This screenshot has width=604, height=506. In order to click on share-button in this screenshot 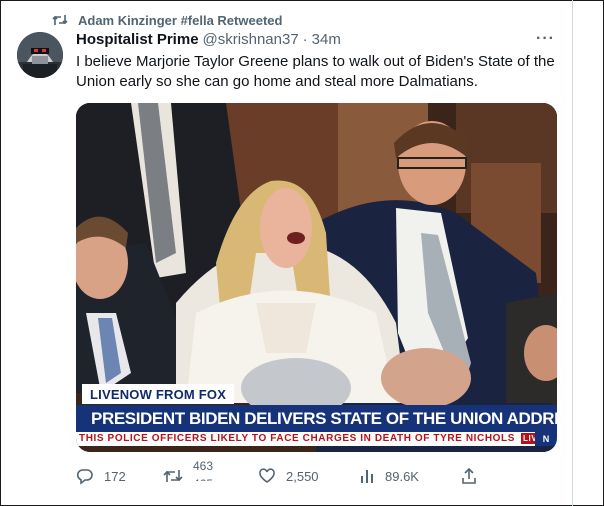, I will do `click(469, 476)`.